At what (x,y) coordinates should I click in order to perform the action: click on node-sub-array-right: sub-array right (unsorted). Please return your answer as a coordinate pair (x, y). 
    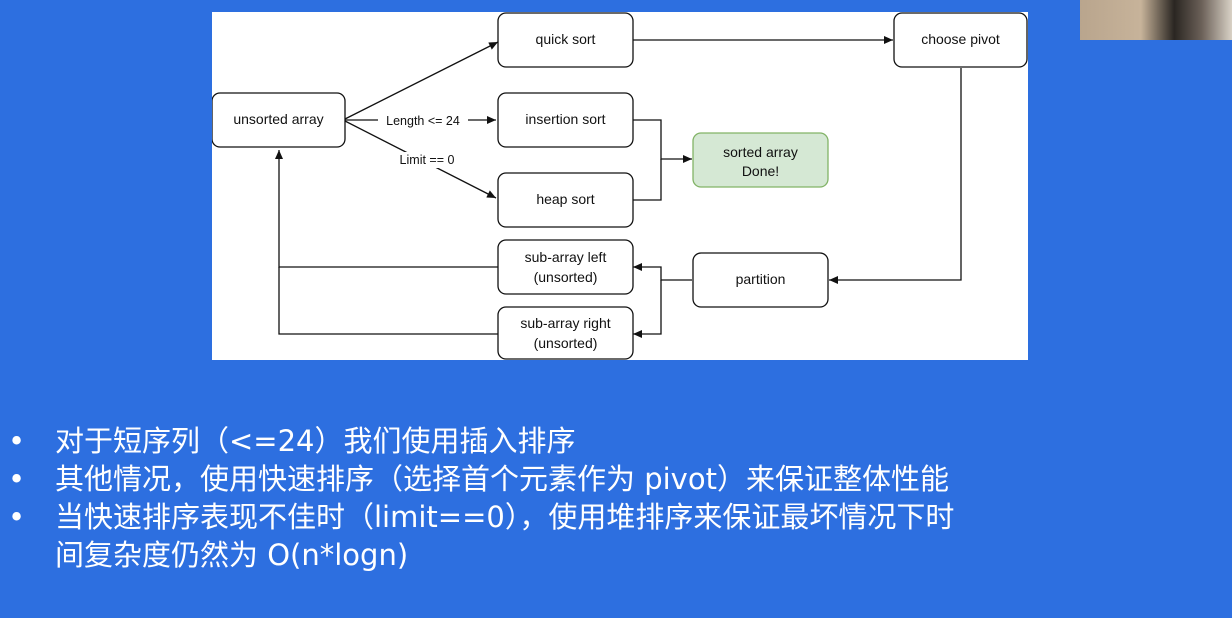
    Looking at the image, I should click on (565, 333).